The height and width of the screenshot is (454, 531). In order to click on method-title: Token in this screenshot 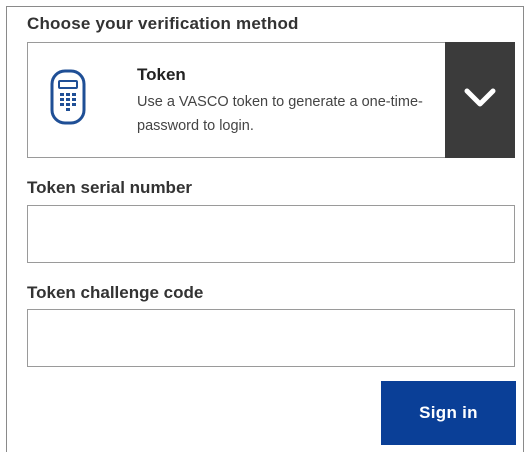, I will do `click(161, 74)`.